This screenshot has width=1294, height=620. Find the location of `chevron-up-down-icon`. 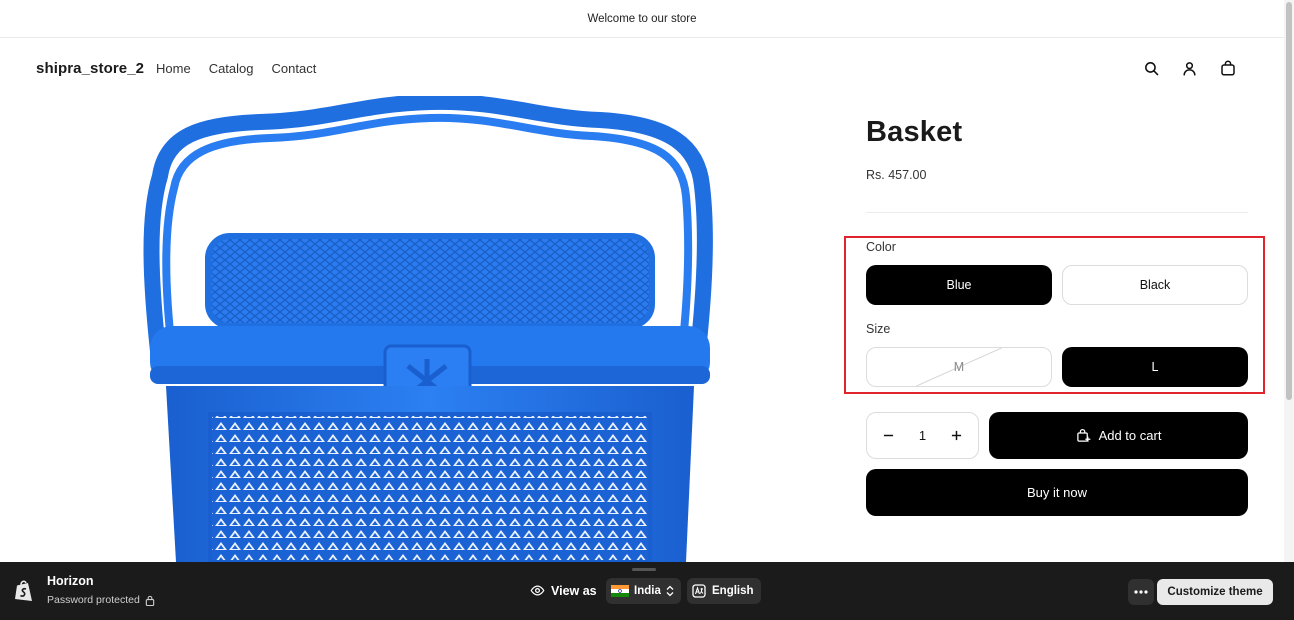

chevron-up-down-icon is located at coordinates (670, 591).